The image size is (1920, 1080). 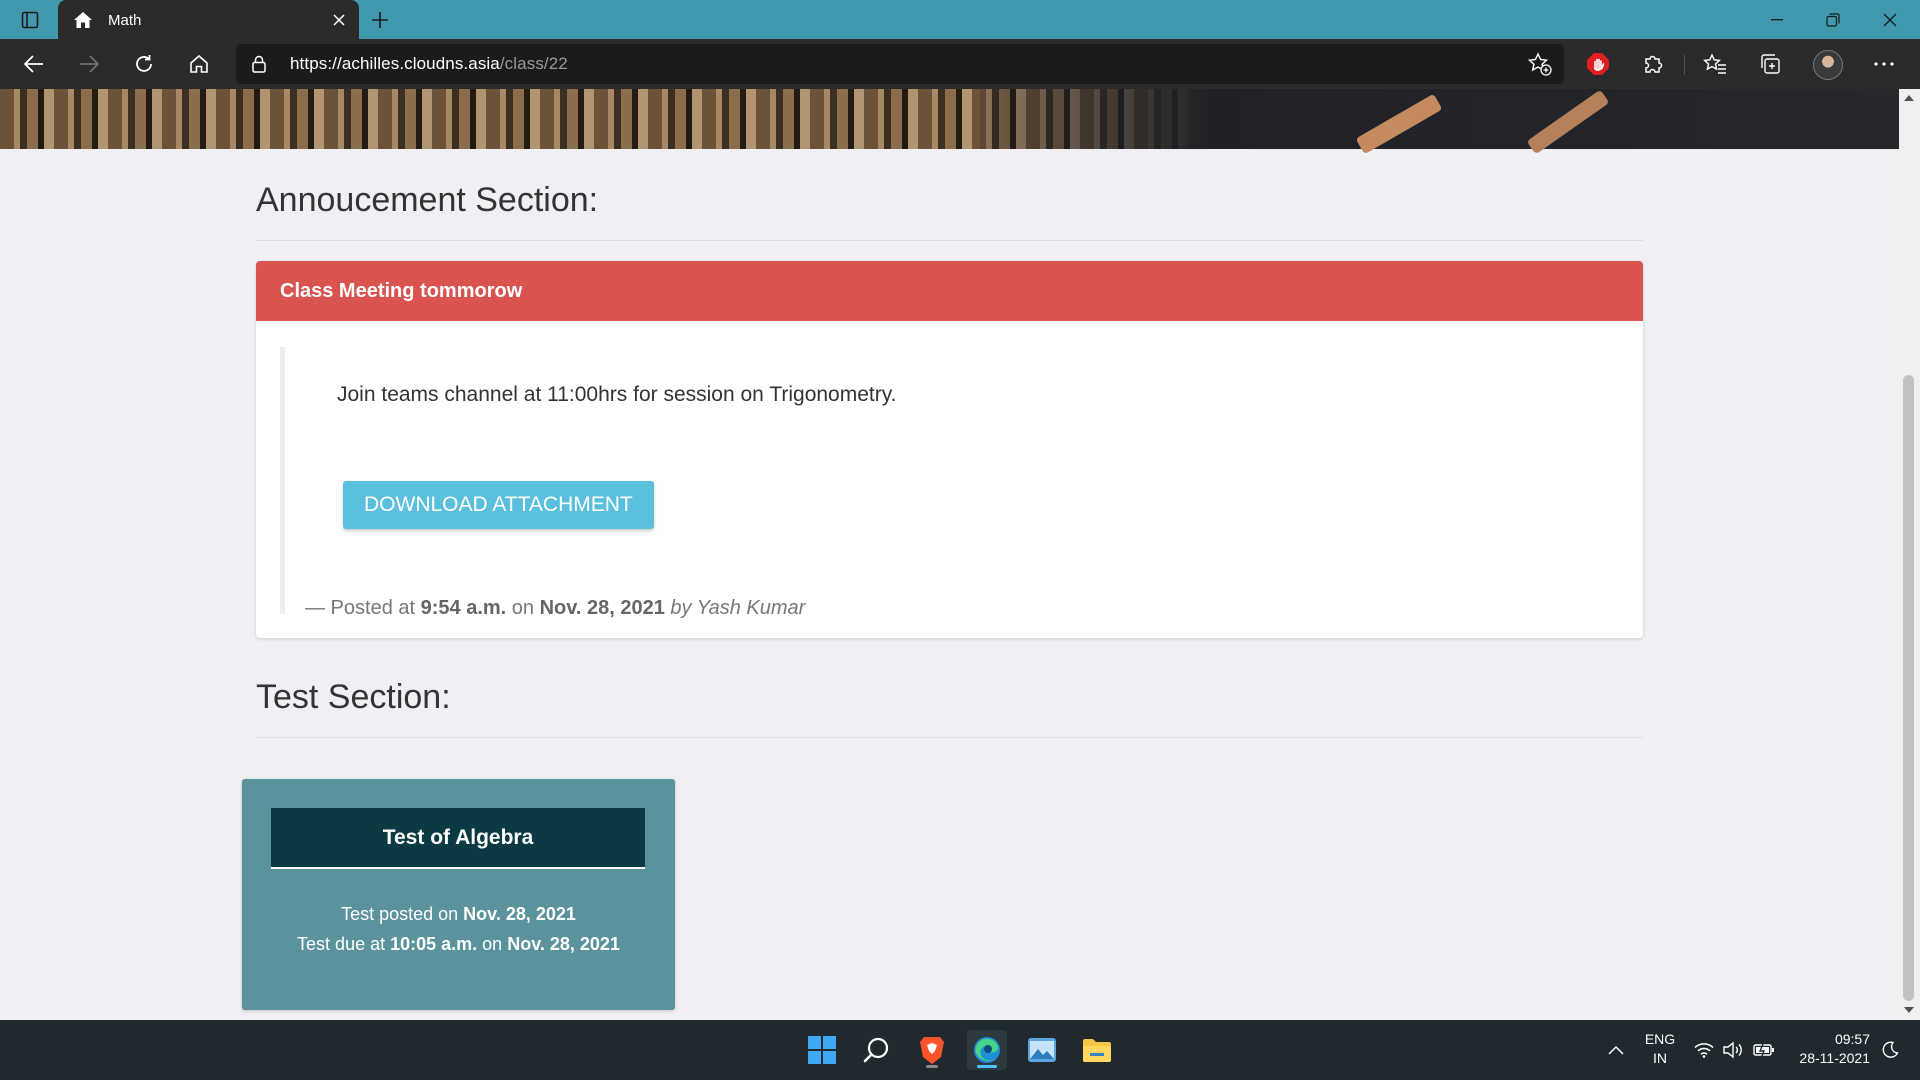 I want to click on collections-icon, so click(x=1770, y=64).